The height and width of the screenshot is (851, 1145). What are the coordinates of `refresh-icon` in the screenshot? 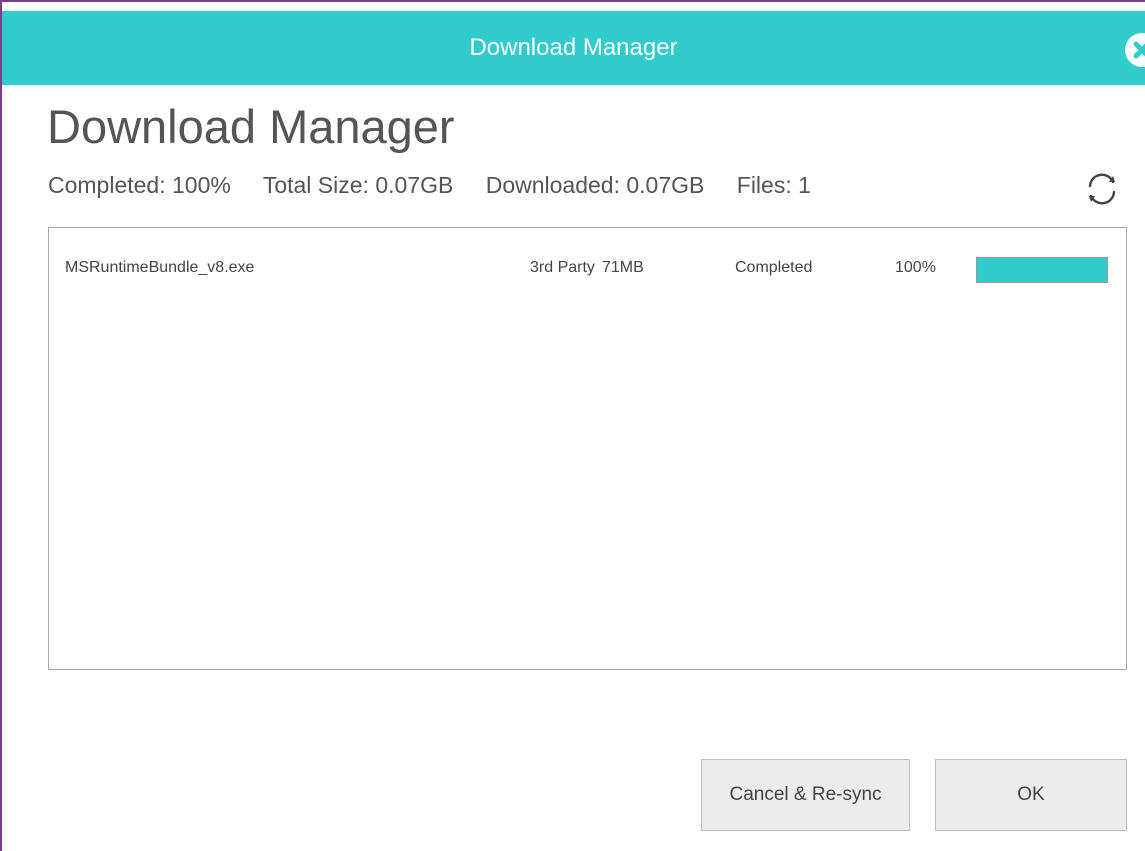 It's located at (1102, 189).